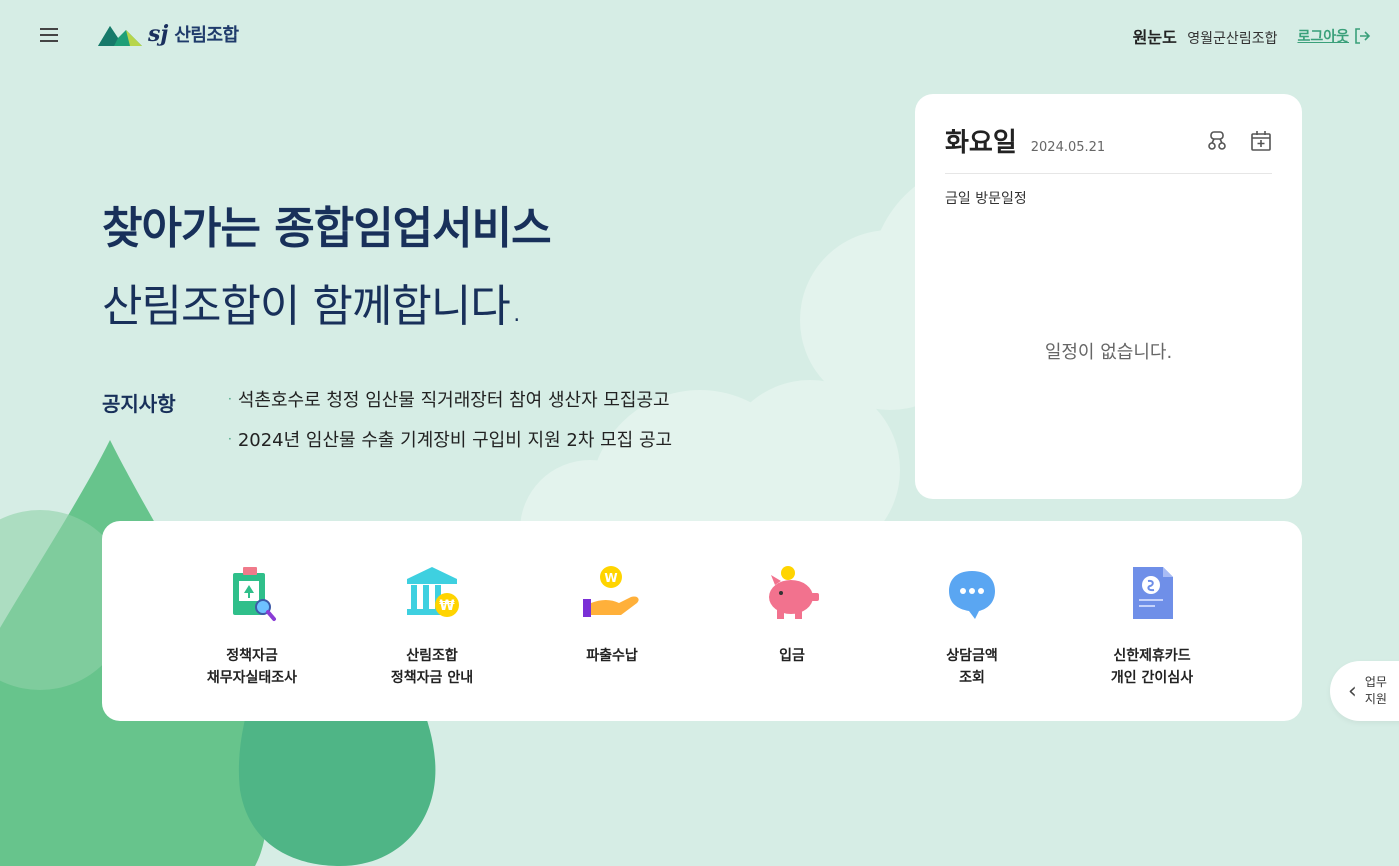  What do you see at coordinates (158, 34) in the screenshot?
I see `logo-sj: sj` at bounding box center [158, 34].